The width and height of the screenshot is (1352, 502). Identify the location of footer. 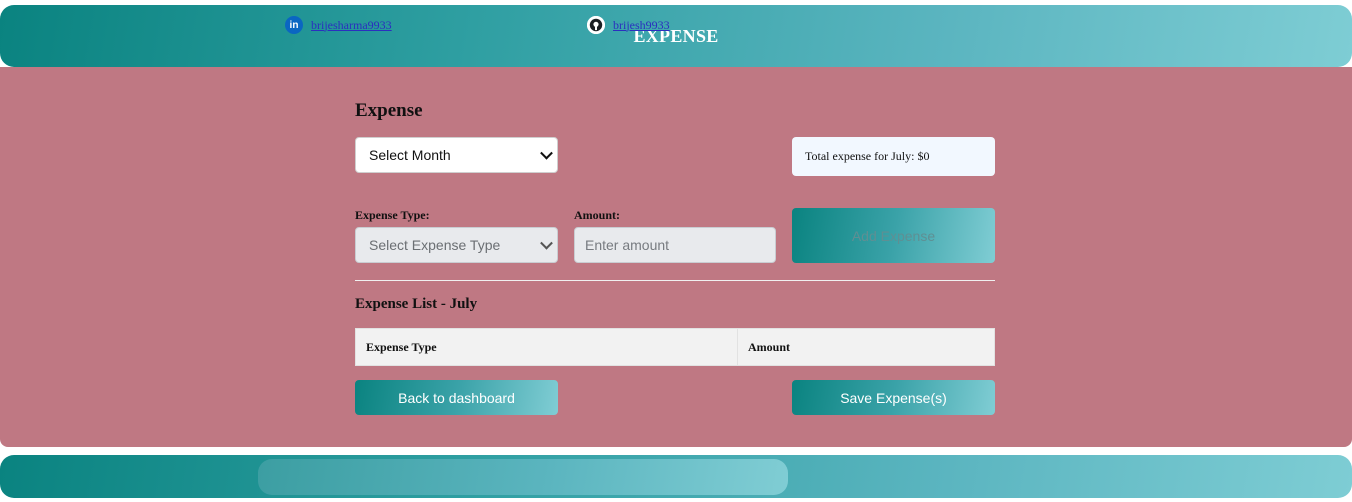
(676, 476).